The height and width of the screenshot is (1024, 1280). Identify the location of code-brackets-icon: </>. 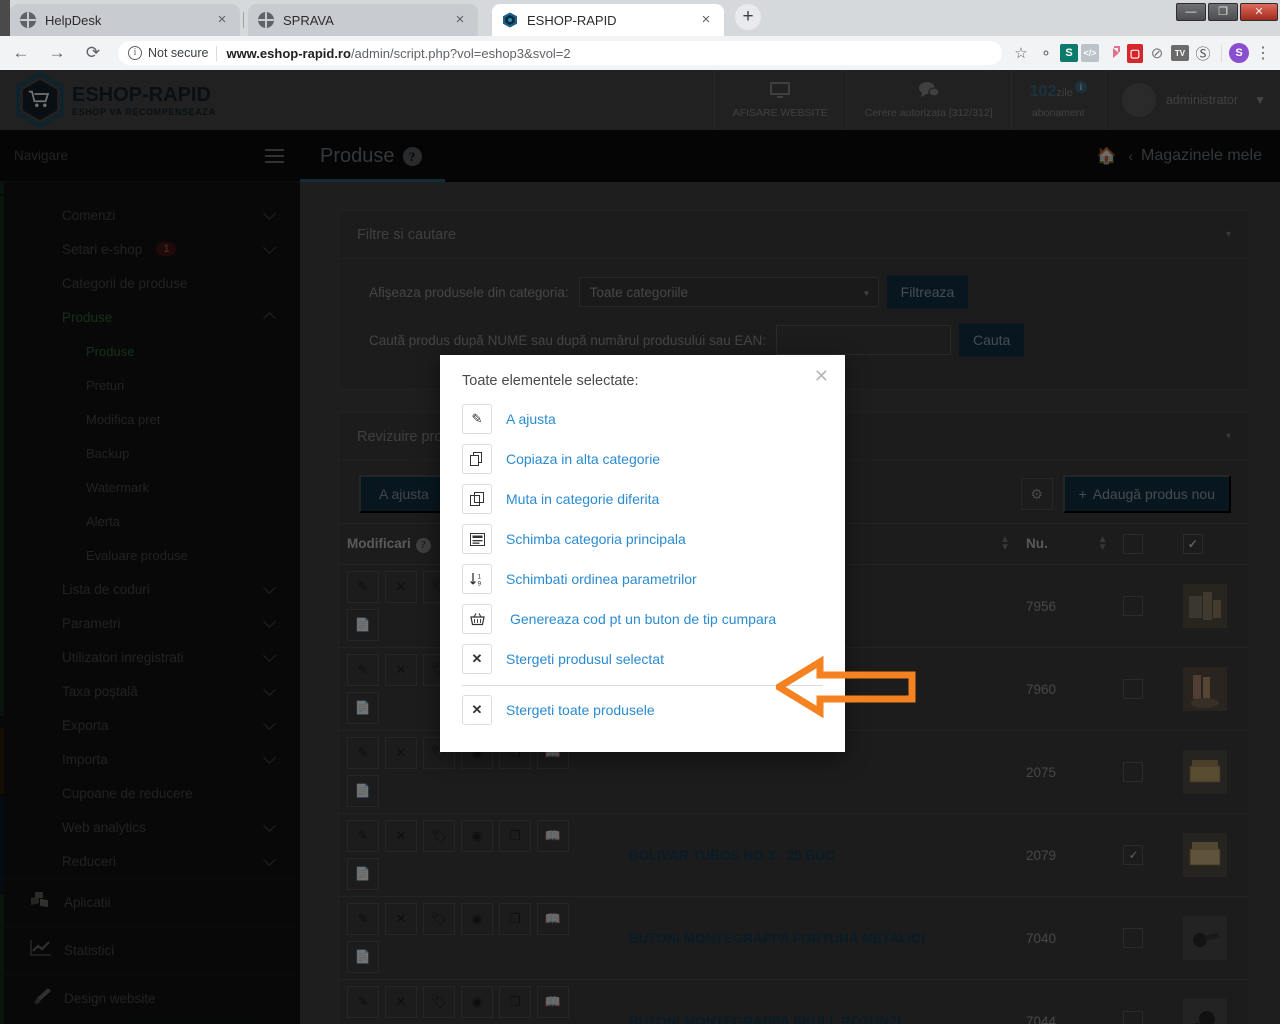
(1090, 53).